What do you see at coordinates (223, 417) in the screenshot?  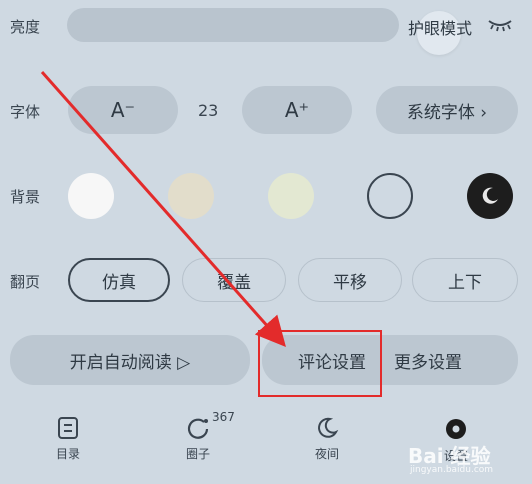 I see `circle-badge: 367` at bounding box center [223, 417].